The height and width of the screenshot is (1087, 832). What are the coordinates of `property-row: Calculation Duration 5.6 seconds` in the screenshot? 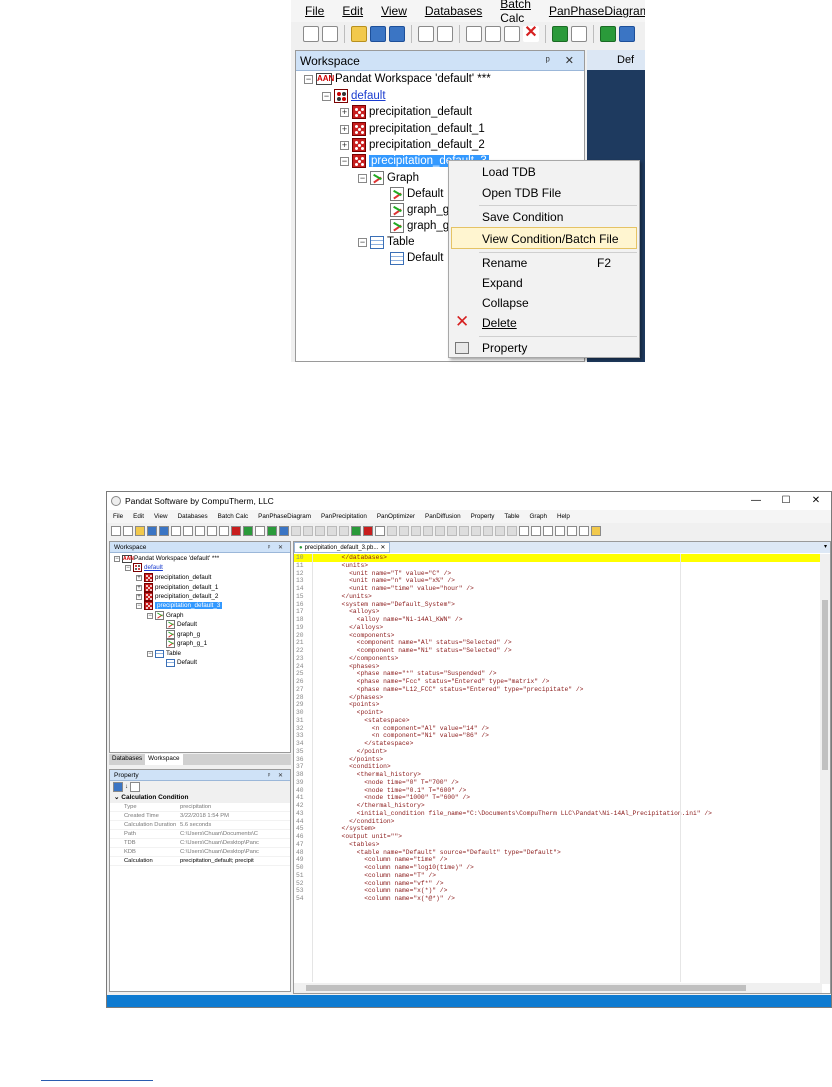 It's located at (200, 825).